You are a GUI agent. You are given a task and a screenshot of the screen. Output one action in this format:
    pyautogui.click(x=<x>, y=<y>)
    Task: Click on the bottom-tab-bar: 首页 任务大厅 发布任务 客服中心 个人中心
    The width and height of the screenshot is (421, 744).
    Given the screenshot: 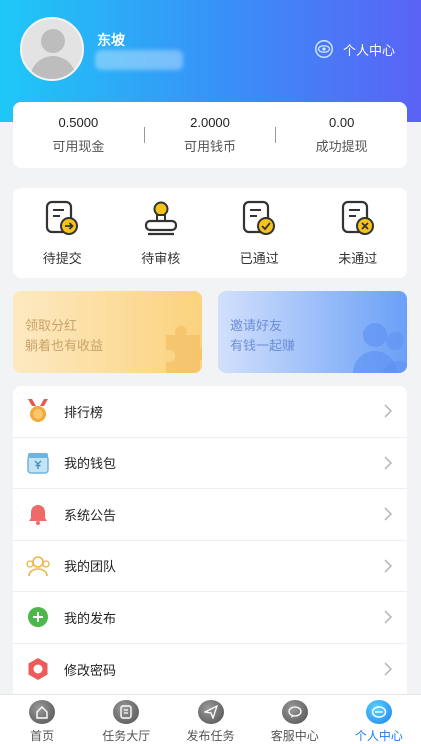 What is the action you would take?
    pyautogui.click(x=210, y=719)
    